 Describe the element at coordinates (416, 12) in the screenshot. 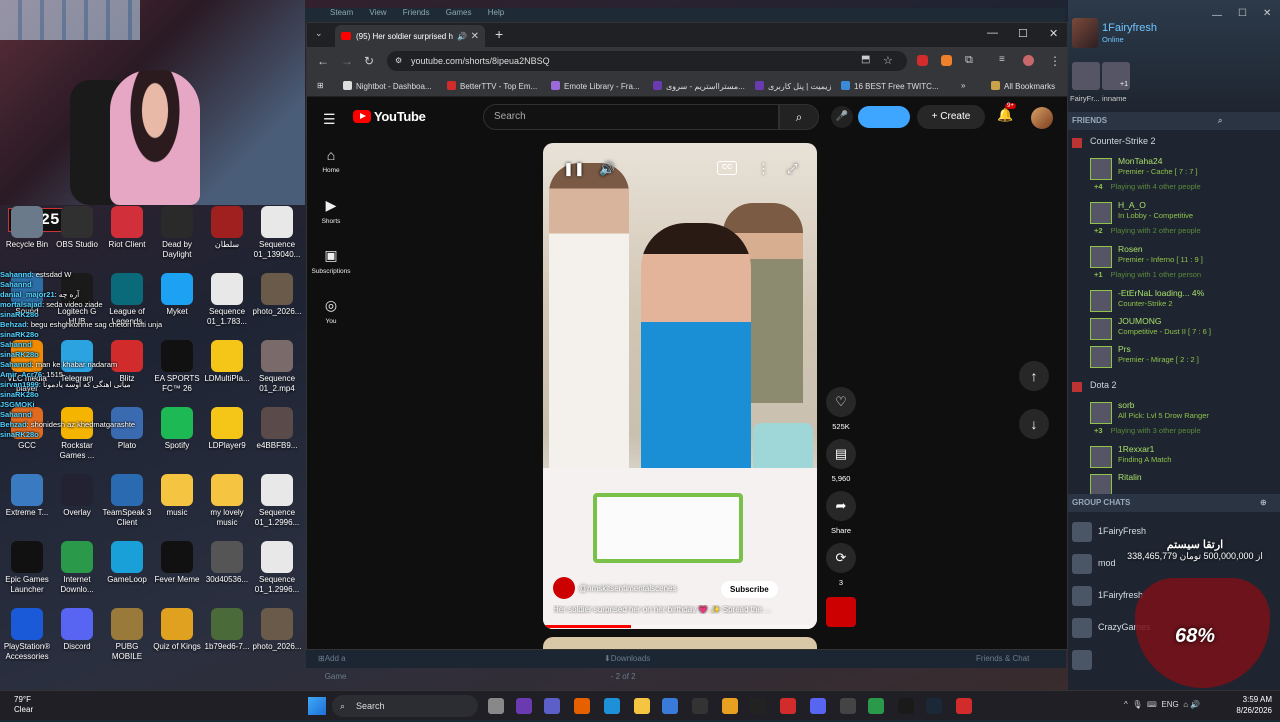

I see `steam-menu-friends: Friends` at that location.